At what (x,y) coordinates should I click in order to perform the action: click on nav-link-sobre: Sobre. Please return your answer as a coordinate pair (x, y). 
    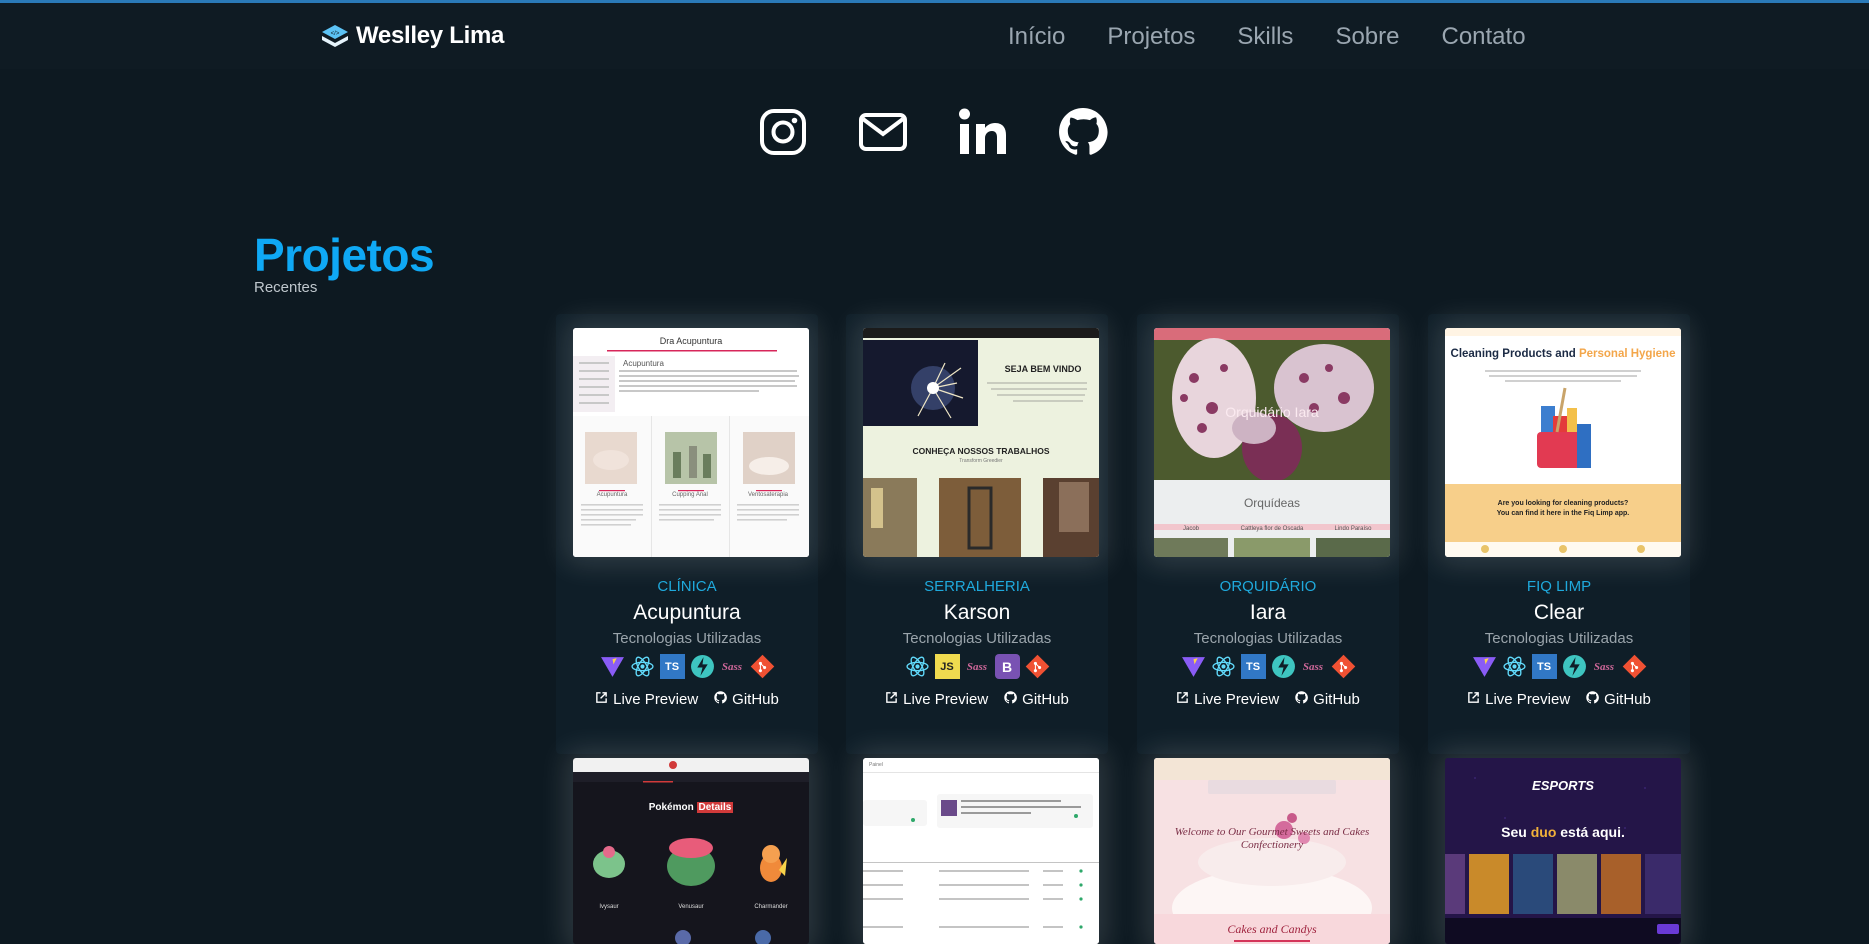
    Looking at the image, I should click on (1367, 37).